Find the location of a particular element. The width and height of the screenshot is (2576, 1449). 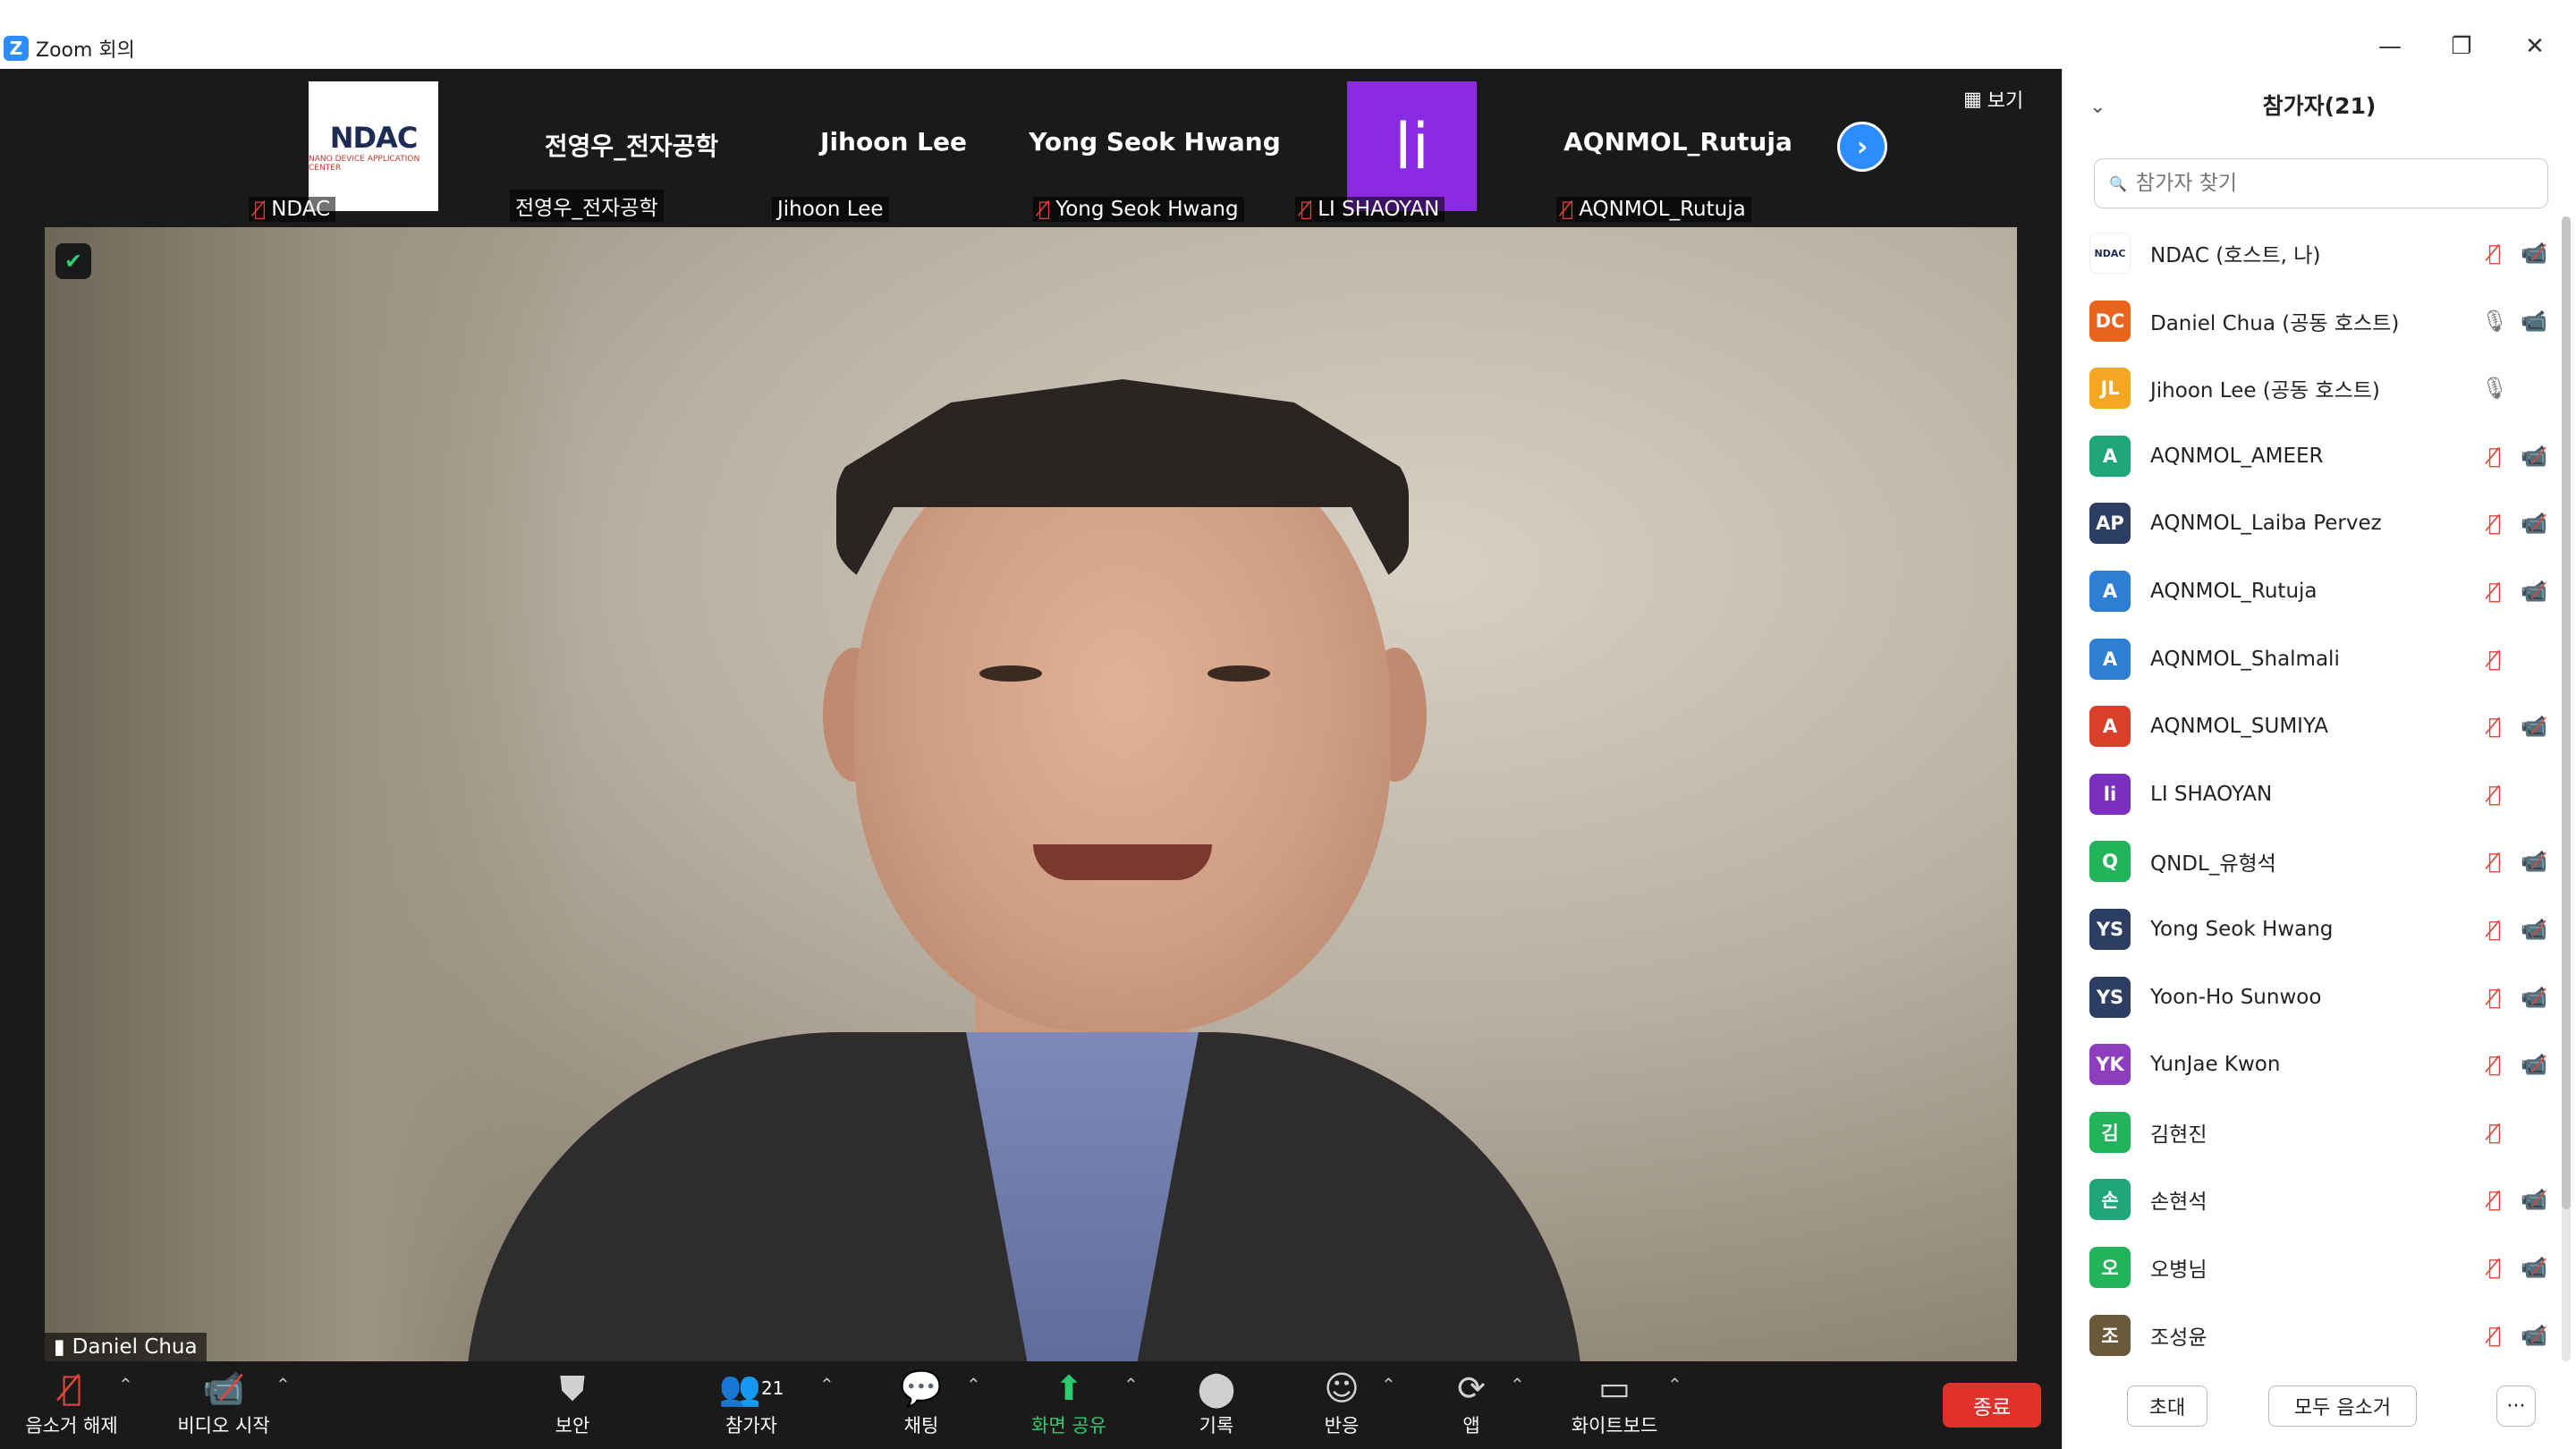

participant-row: NDAC NDAC (호스트, 나) 🎙̸ 📹̸ is located at coordinates (2322, 253).